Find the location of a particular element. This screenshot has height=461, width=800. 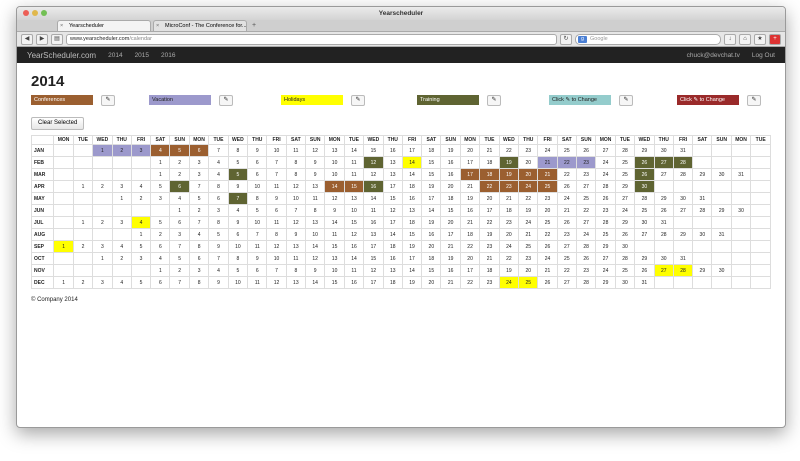

forward-button: ▶ is located at coordinates (42, 39).